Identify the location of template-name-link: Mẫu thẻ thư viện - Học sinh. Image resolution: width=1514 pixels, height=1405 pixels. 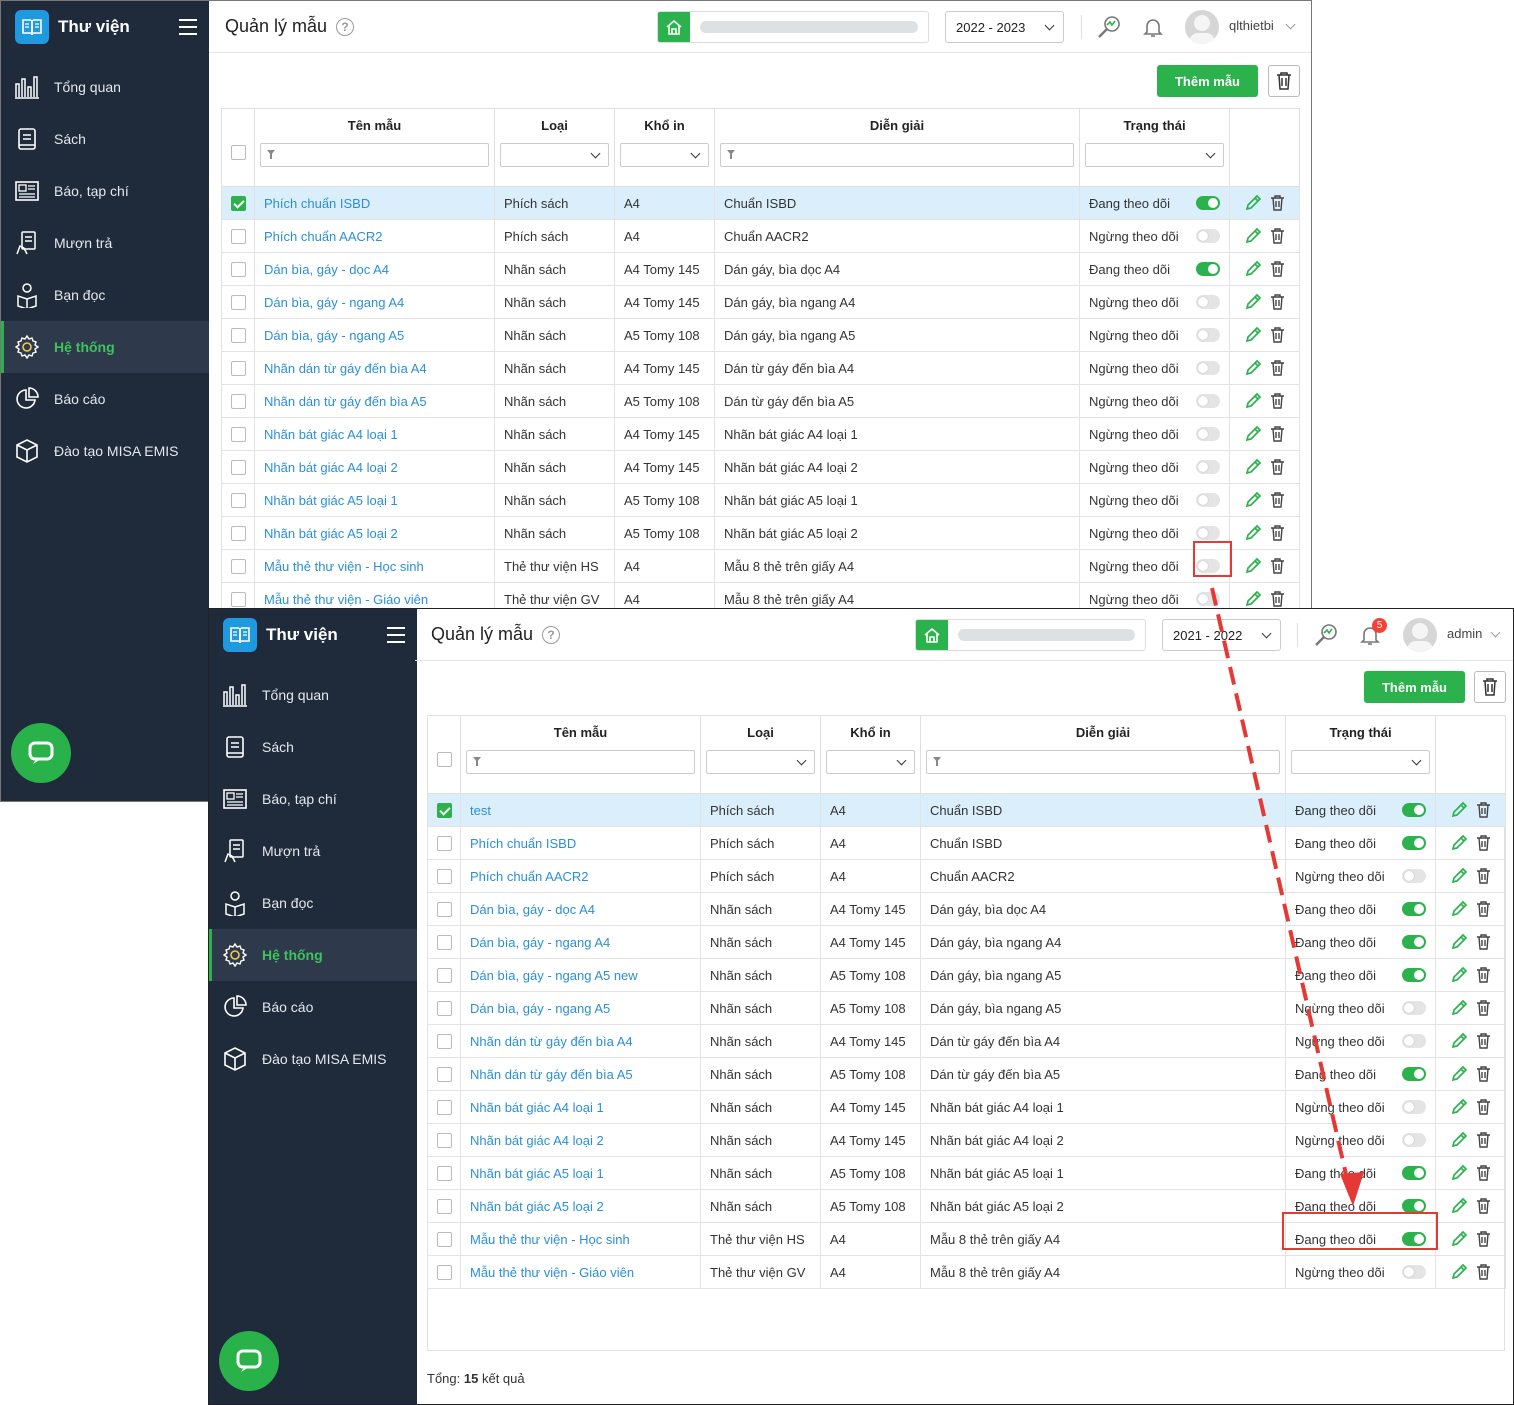
(374, 566).